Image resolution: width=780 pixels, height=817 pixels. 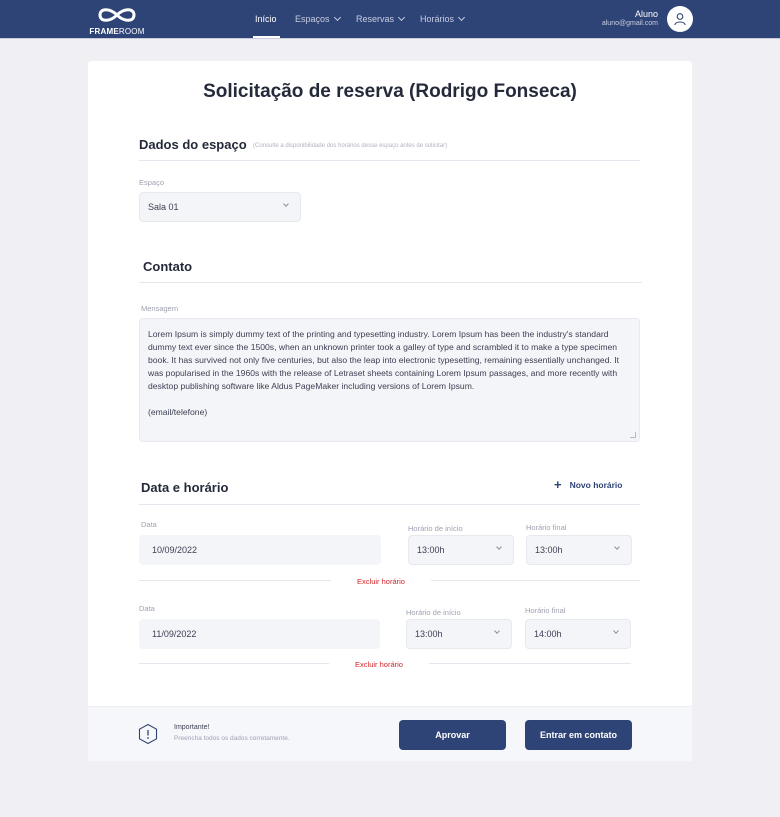 What do you see at coordinates (192, 727) in the screenshot?
I see `important-title: Importante!` at bounding box center [192, 727].